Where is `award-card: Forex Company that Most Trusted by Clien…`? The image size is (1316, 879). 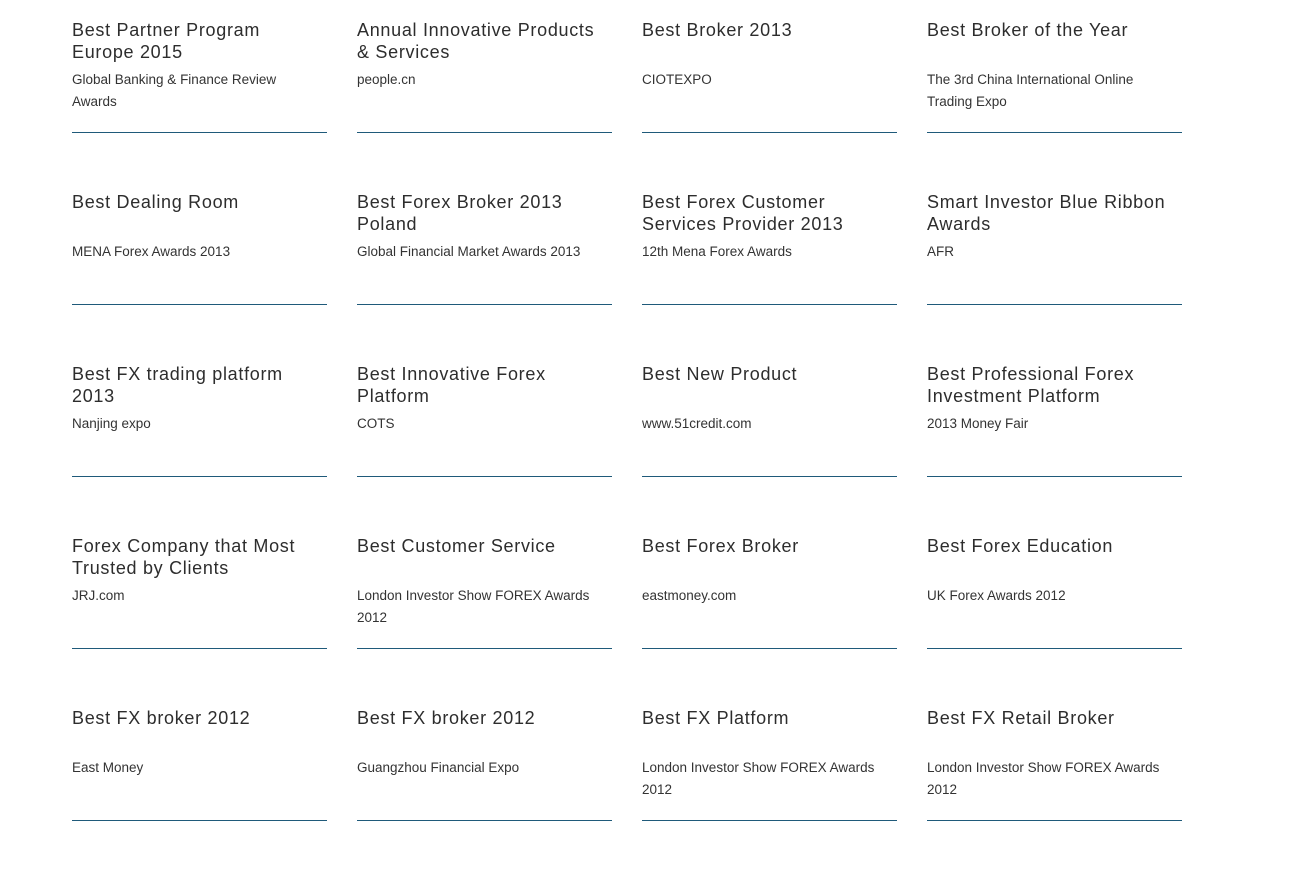 award-card: Forex Company that Most Trusted by Clien… is located at coordinates (199, 592).